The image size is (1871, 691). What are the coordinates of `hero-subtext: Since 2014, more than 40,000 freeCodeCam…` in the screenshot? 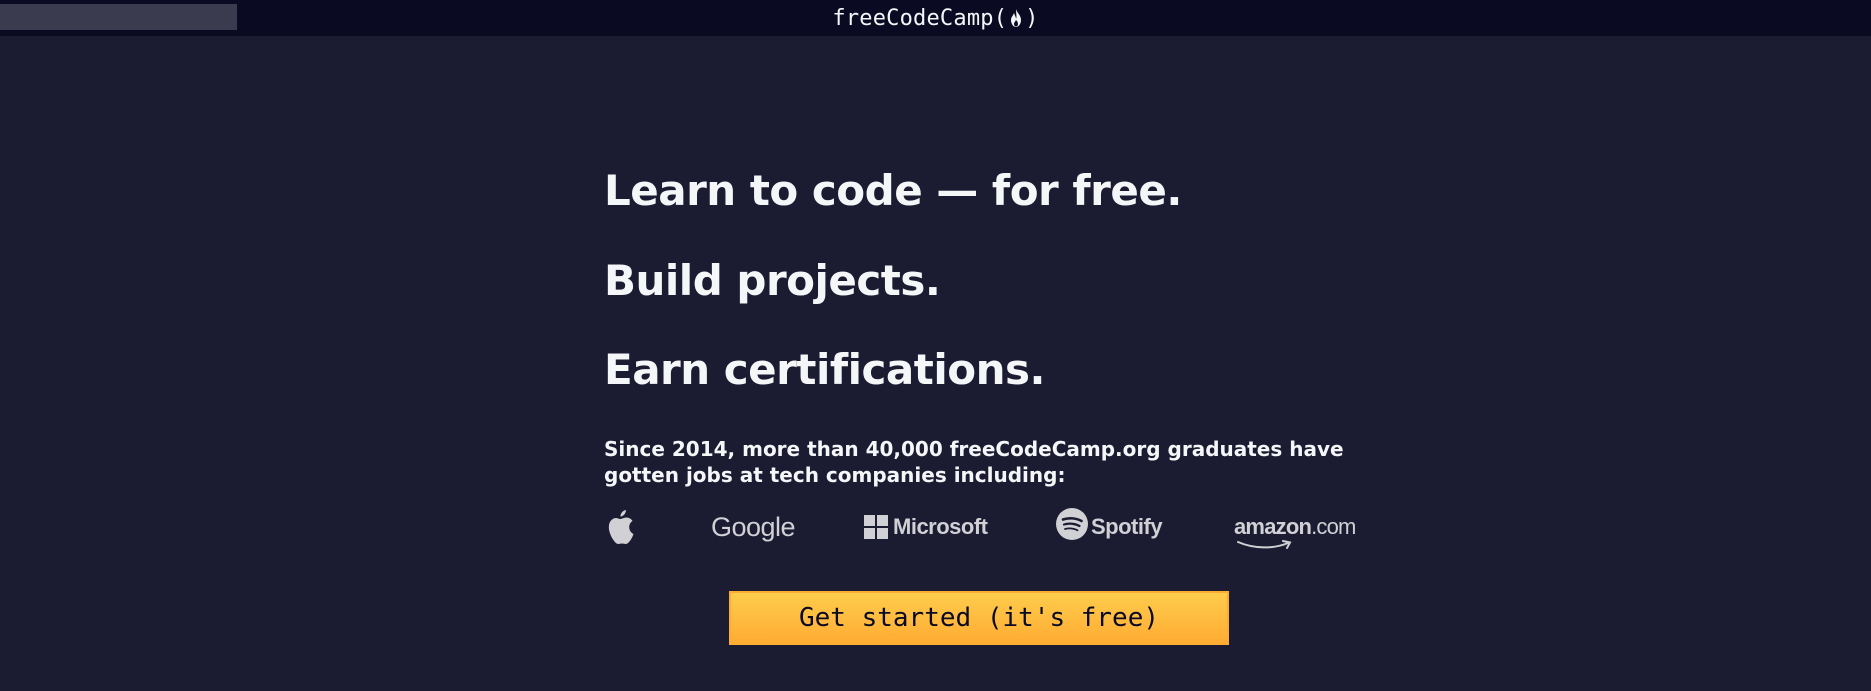 It's located at (974, 462).